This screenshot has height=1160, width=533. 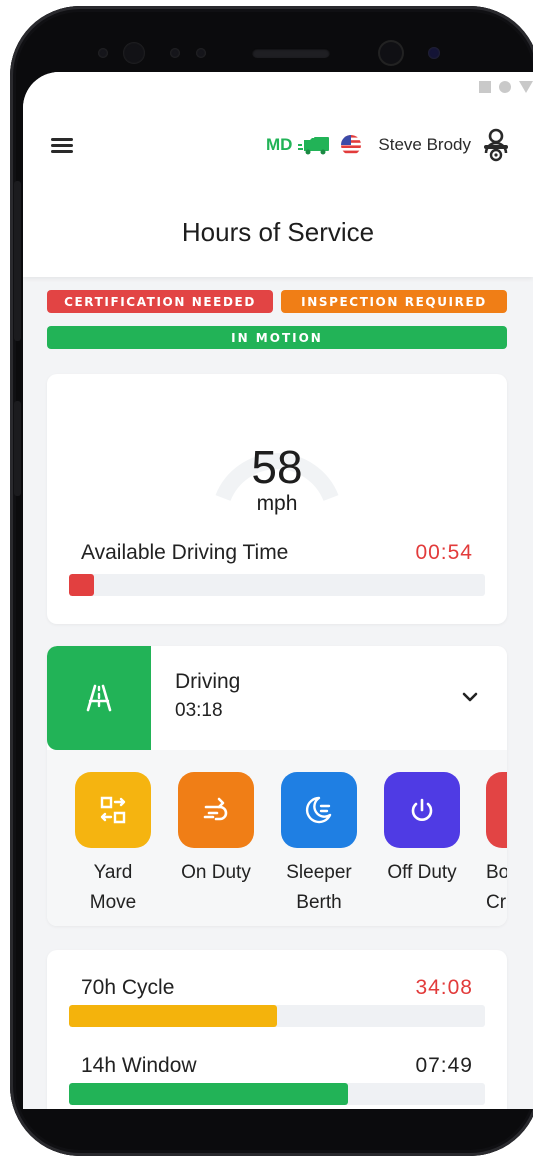 I want to click on yard-move-option: Yard Move, so click(x=113, y=845).